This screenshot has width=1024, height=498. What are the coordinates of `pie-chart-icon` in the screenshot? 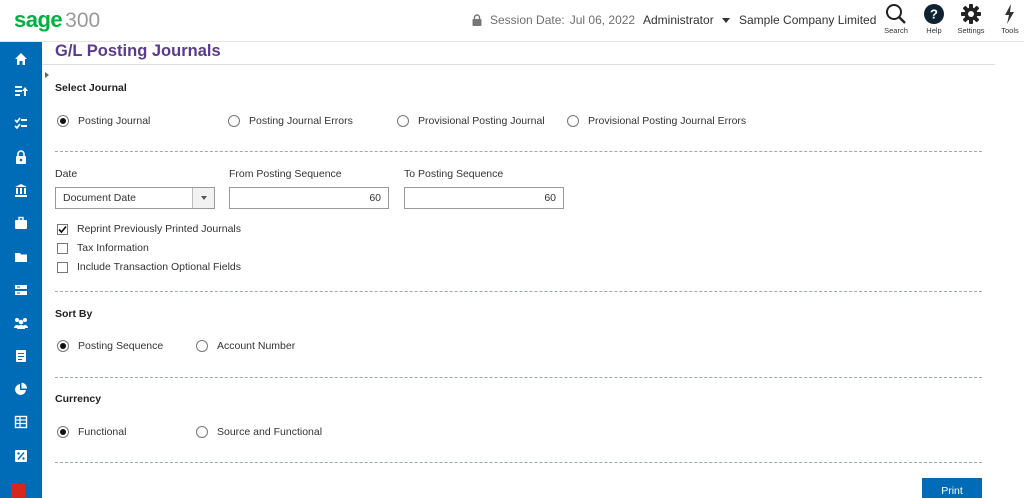 It's located at (21, 388).